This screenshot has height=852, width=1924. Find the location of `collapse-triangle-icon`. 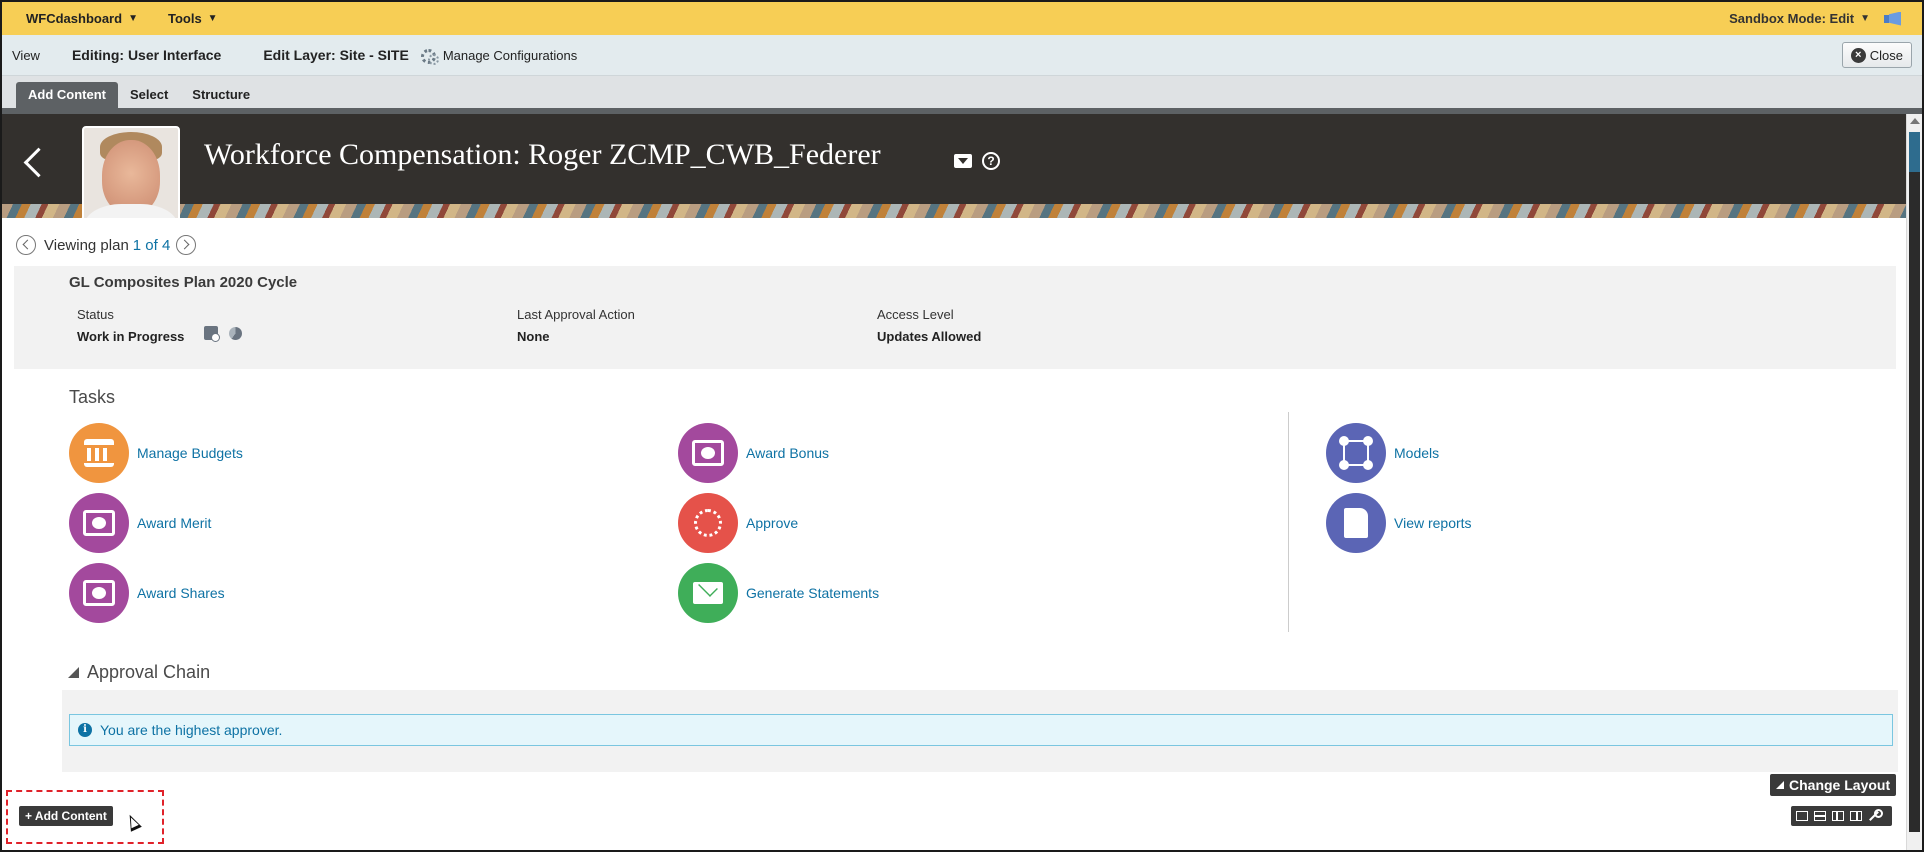

collapse-triangle-icon is located at coordinates (73, 672).